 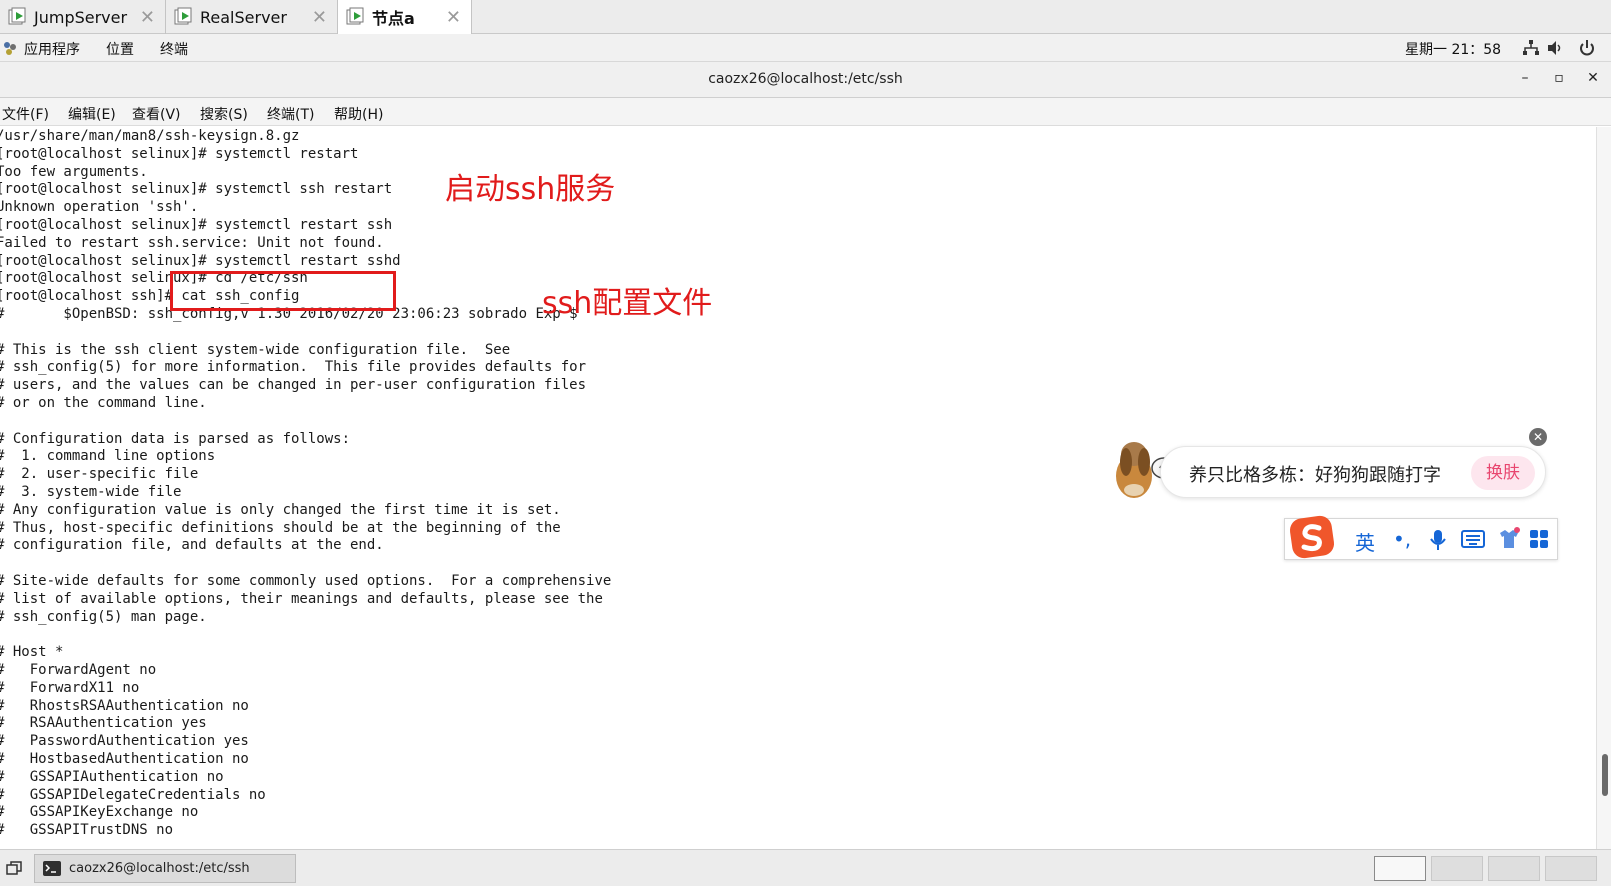 What do you see at coordinates (174, 49) in the screenshot?
I see `terminal-menu: 终端` at bounding box center [174, 49].